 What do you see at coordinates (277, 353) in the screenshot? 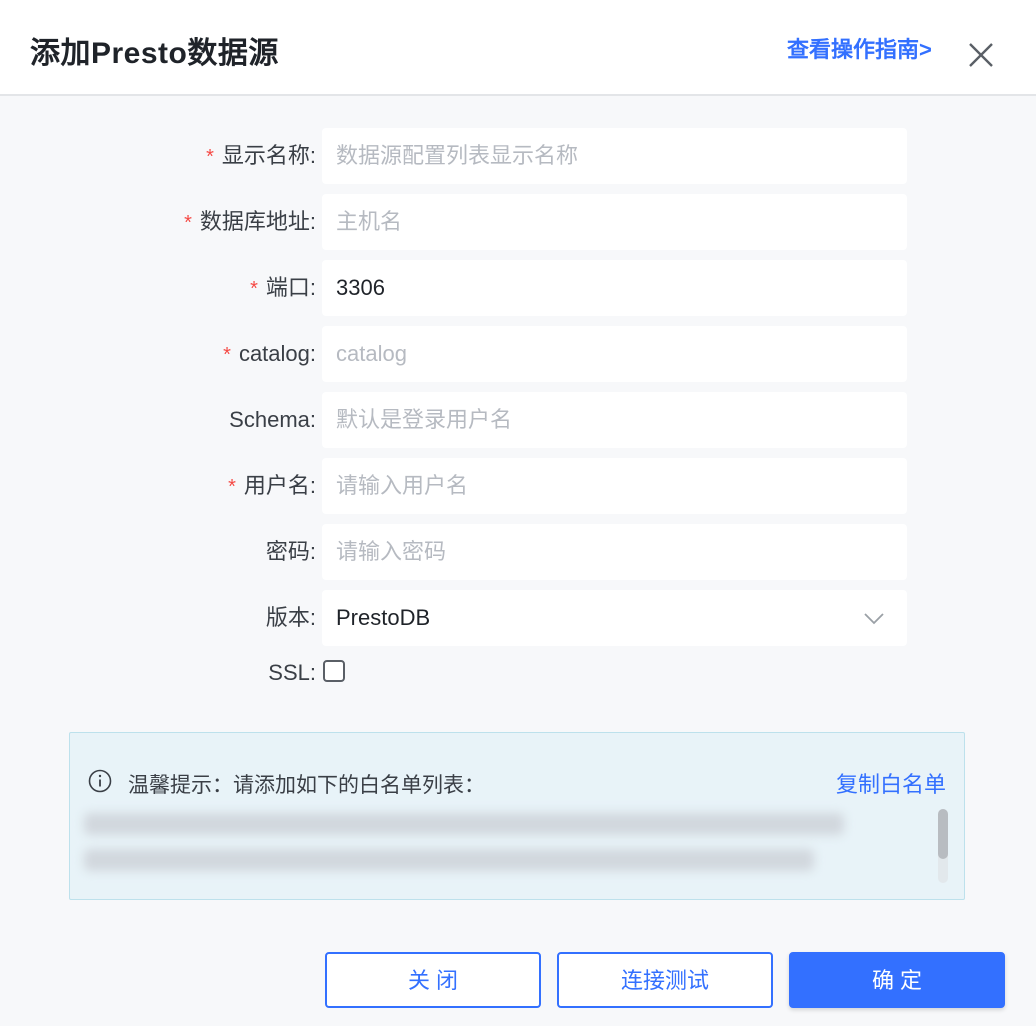
I see `catalog-label: catalog:` at bounding box center [277, 353].